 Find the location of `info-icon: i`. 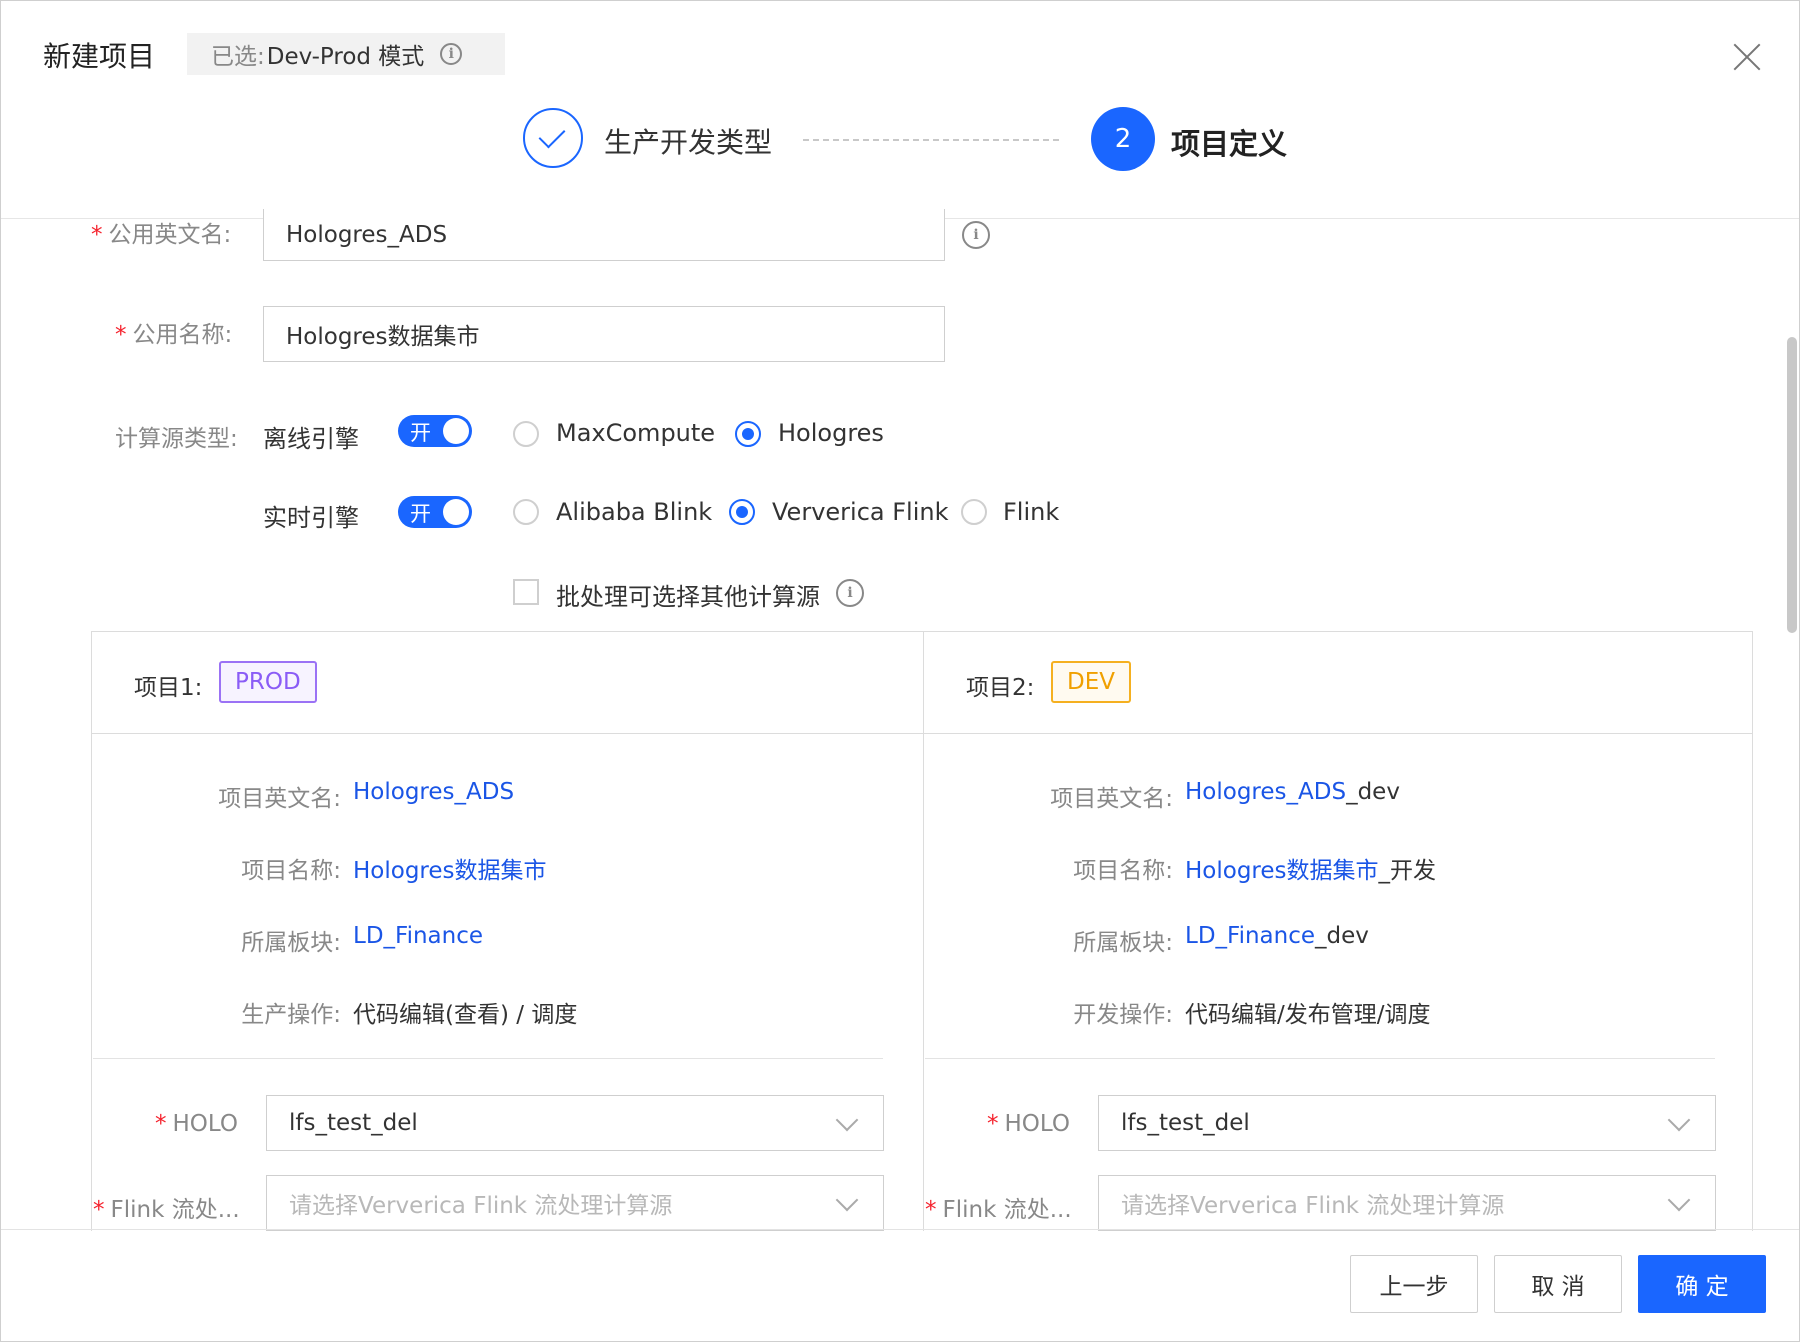

info-icon: i is located at coordinates (451, 54).